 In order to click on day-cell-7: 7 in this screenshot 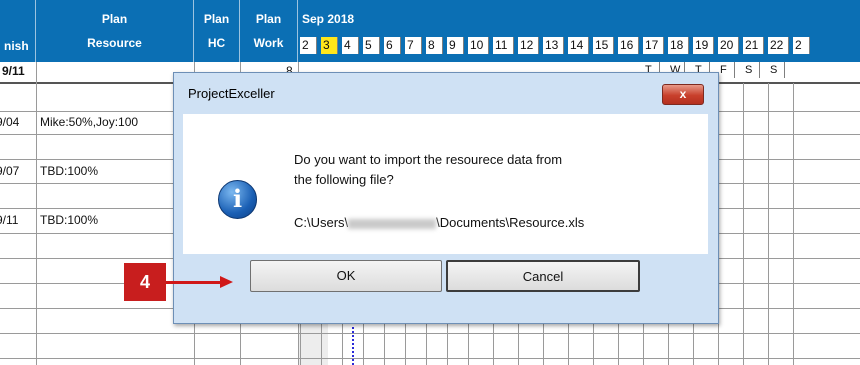, I will do `click(413, 45)`.